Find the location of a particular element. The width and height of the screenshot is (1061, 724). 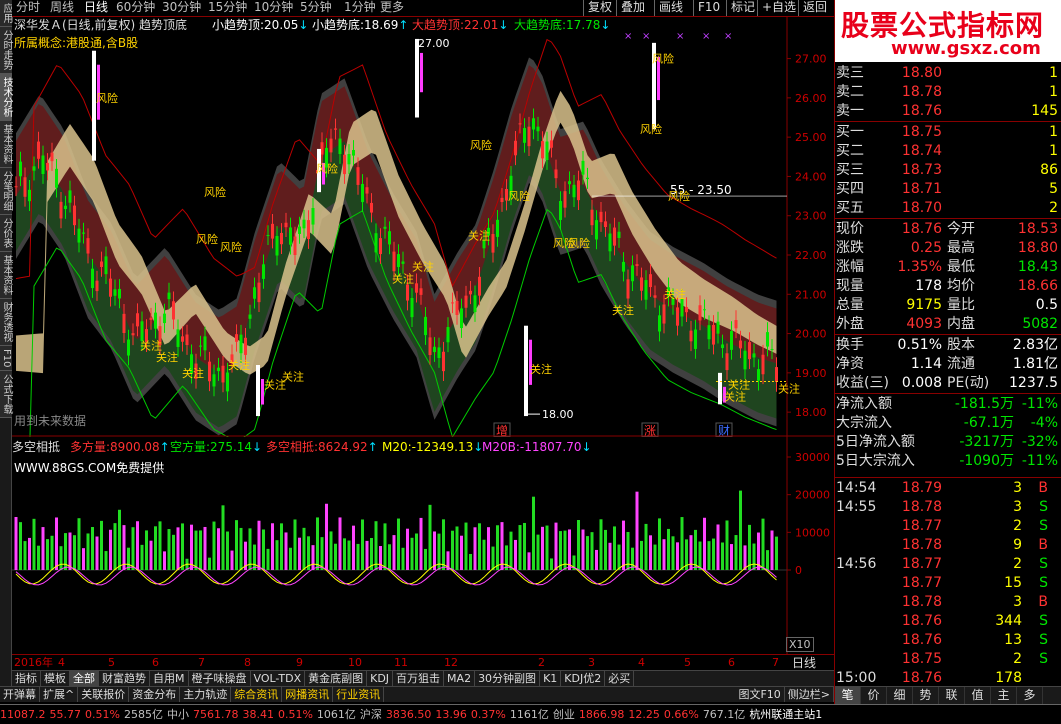

indicator-tab-0: 指标 is located at coordinates (26, 678).